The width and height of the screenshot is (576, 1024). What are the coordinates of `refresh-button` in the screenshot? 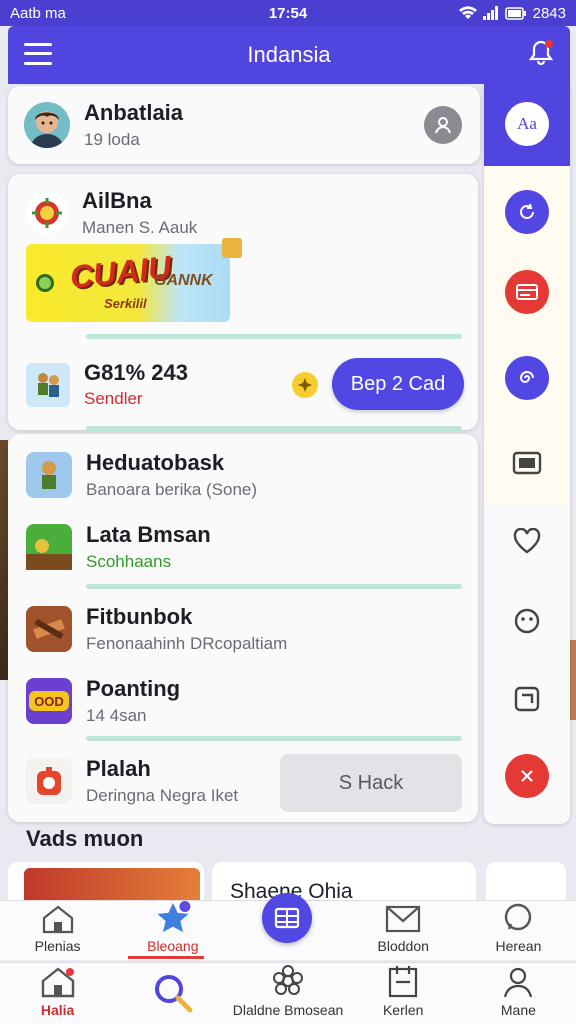 It's located at (527, 212).